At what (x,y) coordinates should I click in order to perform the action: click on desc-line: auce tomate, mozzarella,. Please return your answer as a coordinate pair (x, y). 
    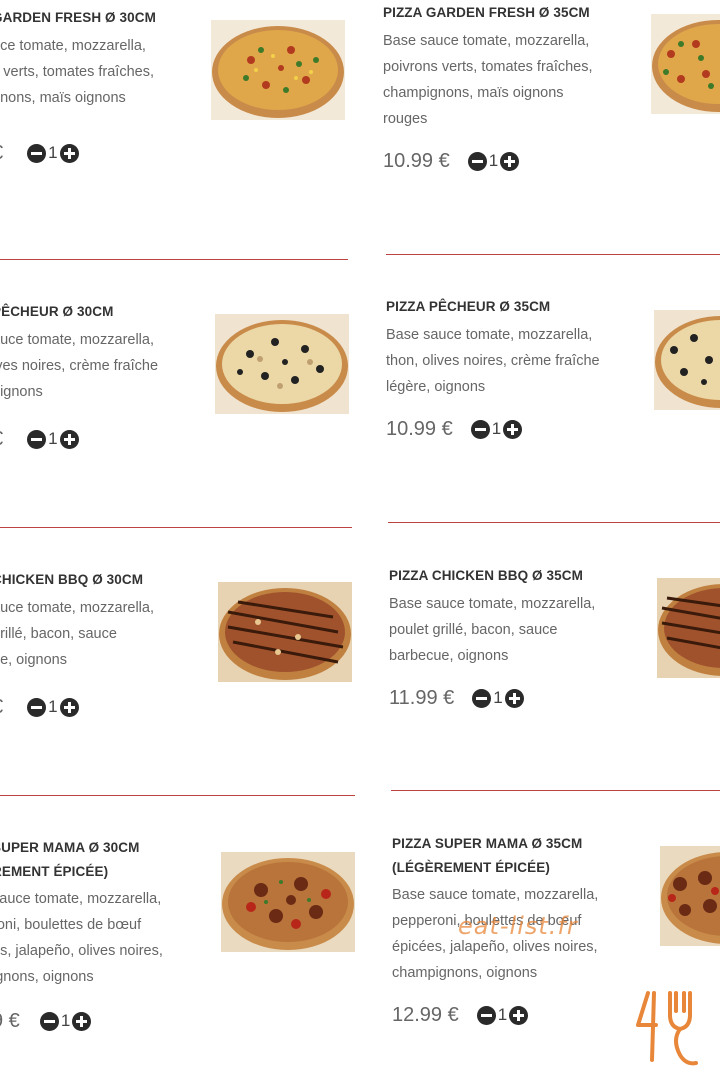
    Looking at the image, I should click on (77, 340).